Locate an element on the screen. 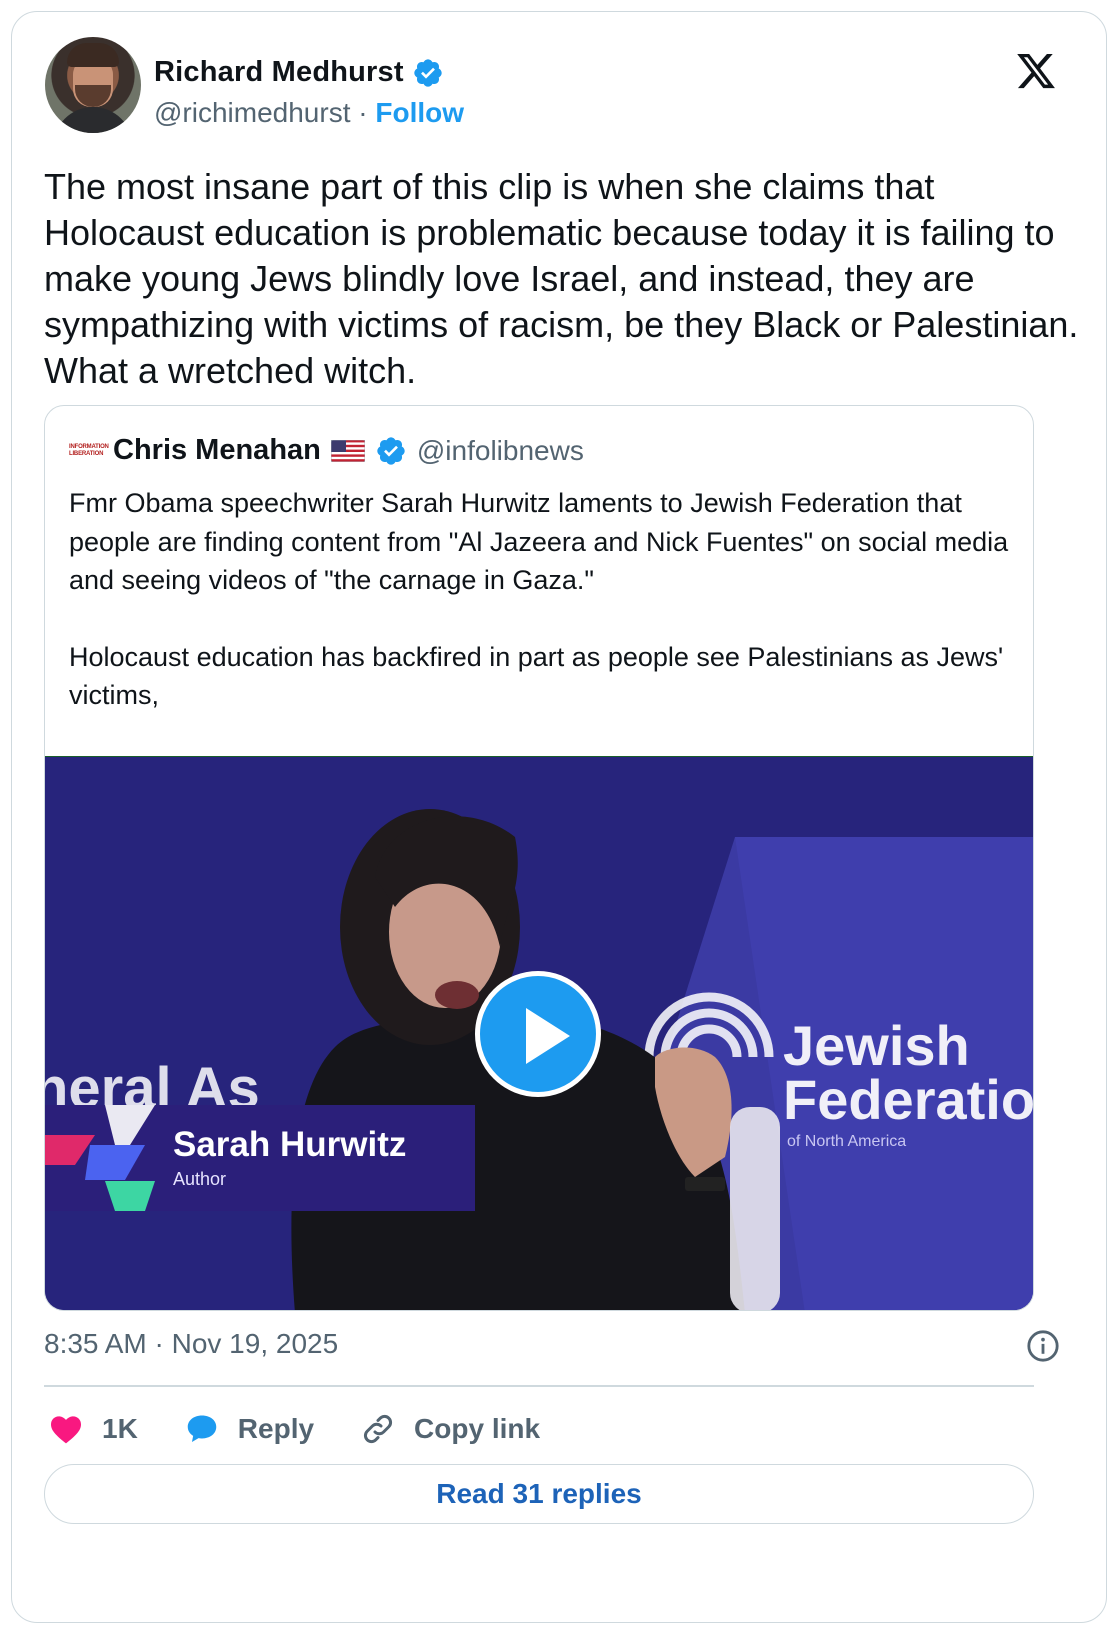  like-button: 1K is located at coordinates (93, 1429).